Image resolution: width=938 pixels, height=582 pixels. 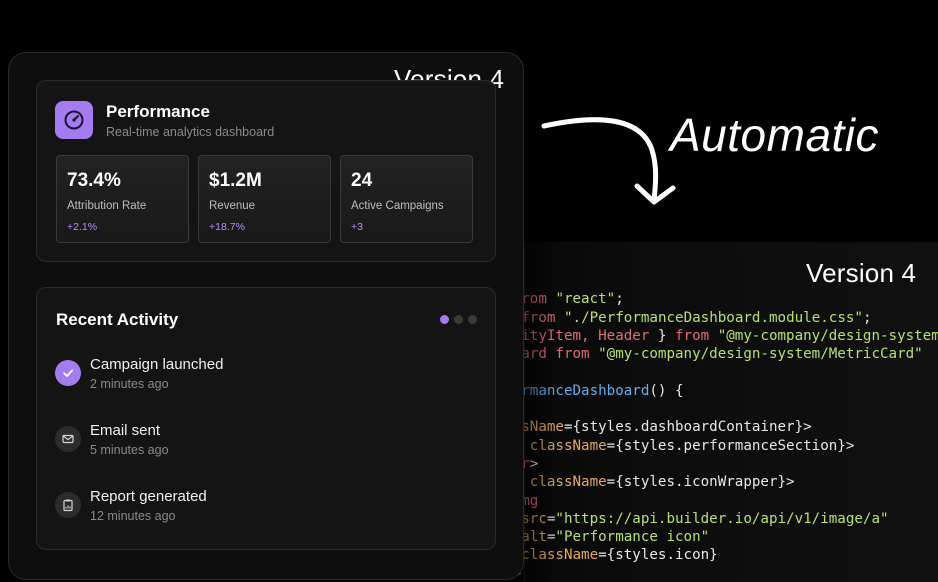 I want to click on activity-item-email-sent: Email sent 5 minutes ago, so click(x=265, y=442).